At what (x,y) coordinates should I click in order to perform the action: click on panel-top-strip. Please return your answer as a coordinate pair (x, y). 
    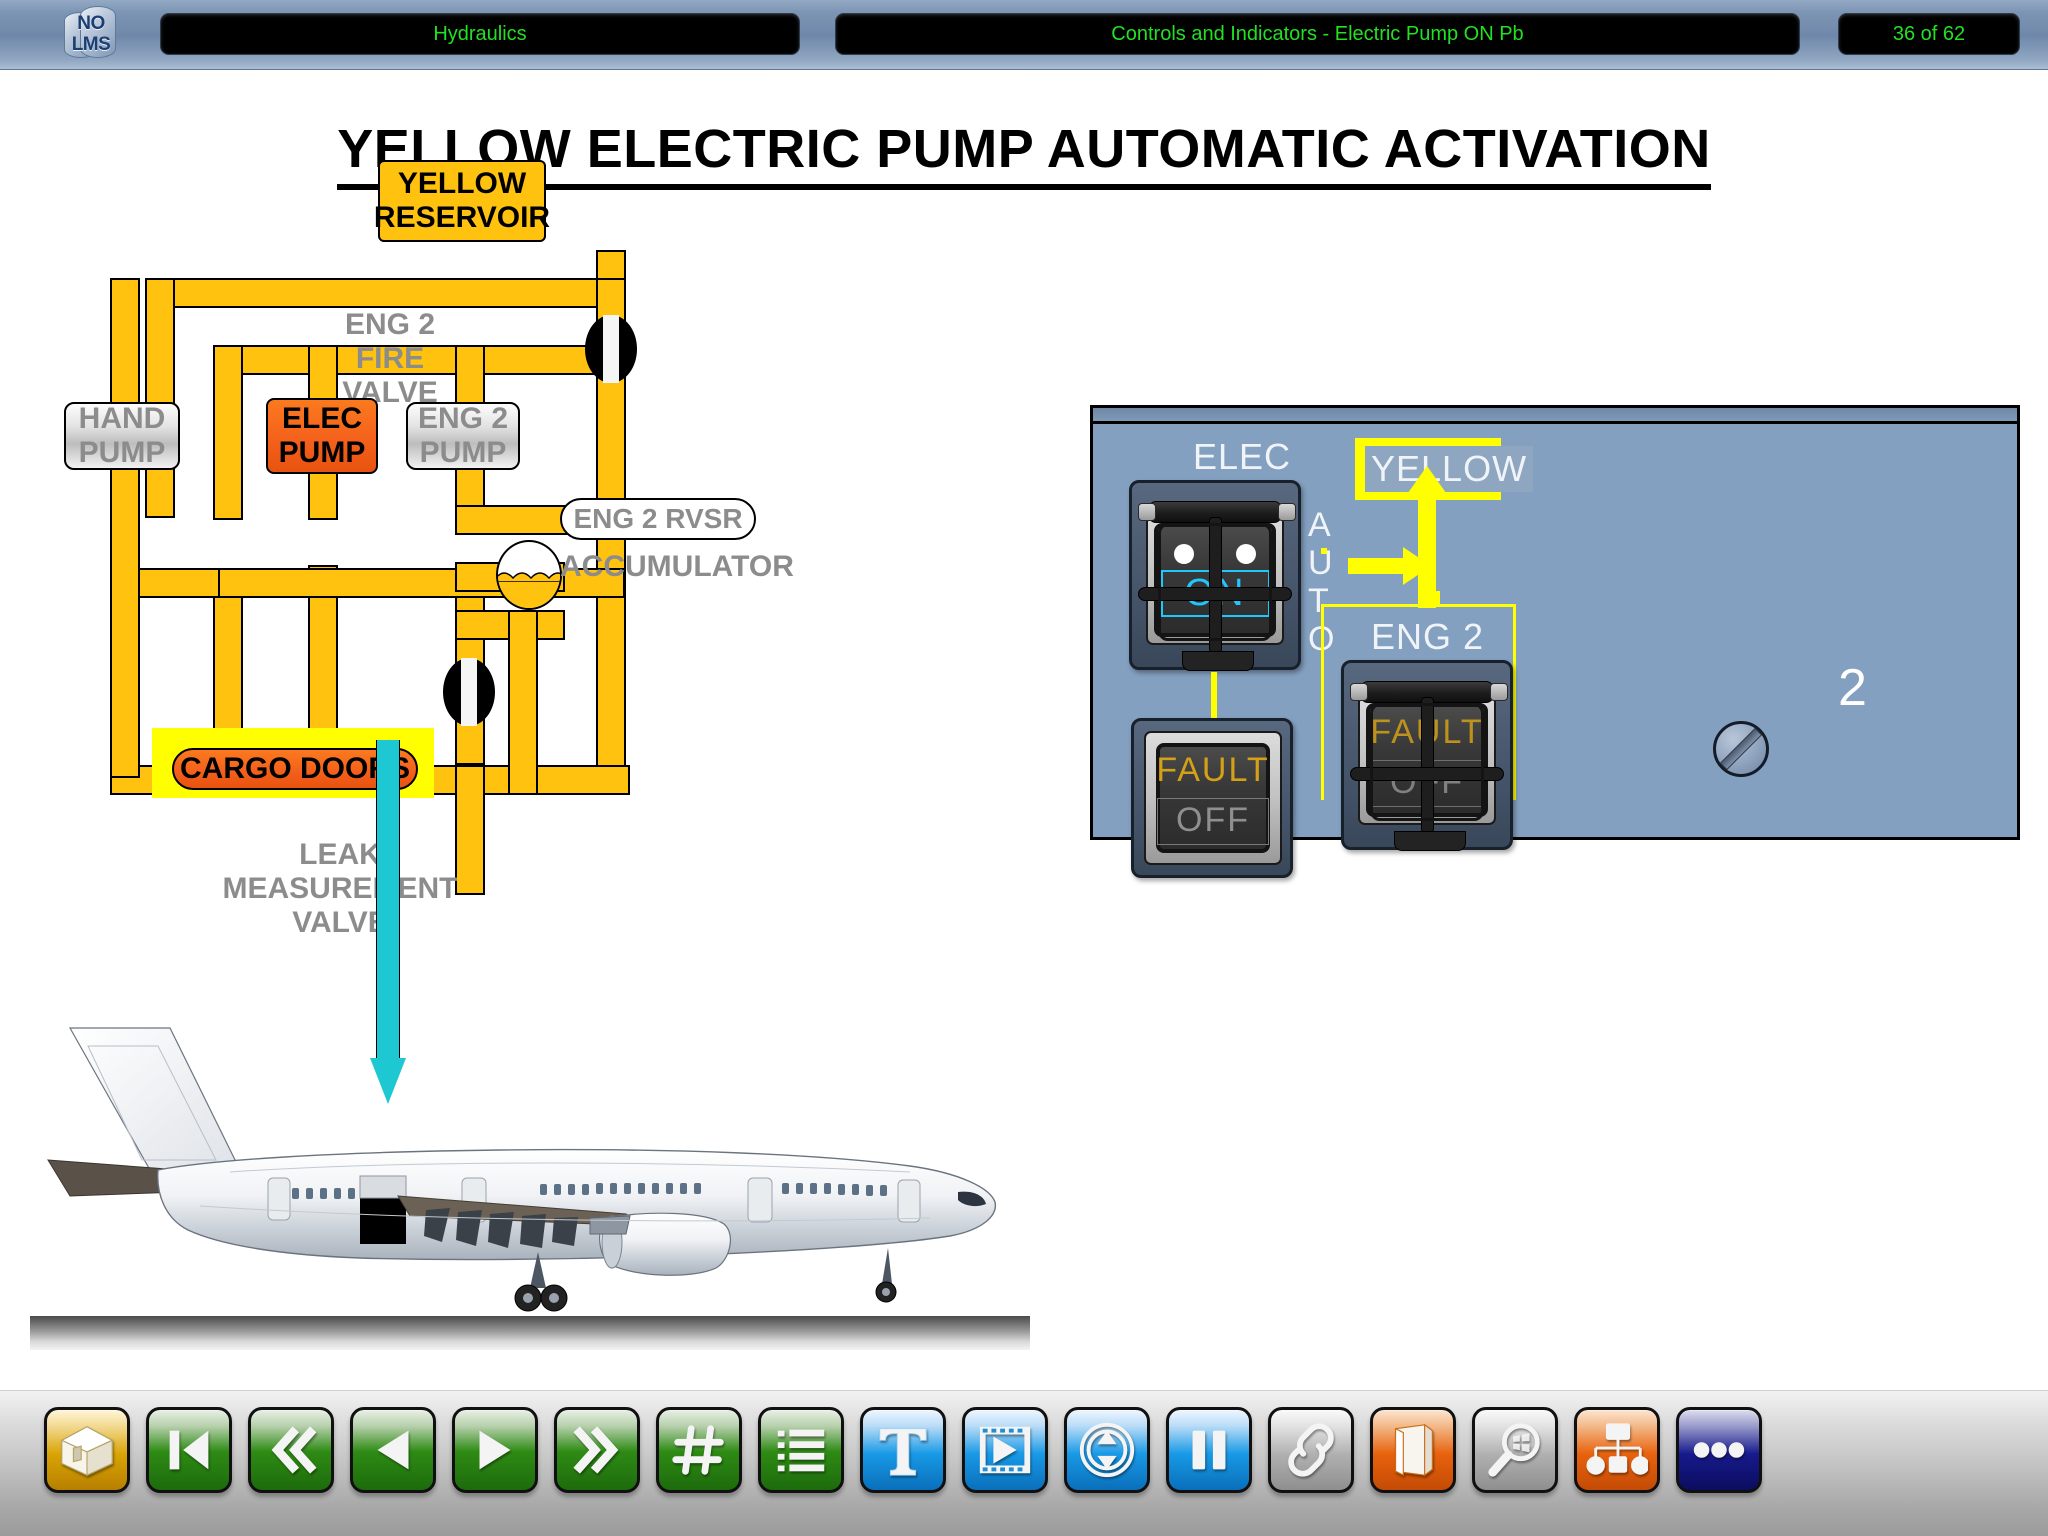
    Looking at the image, I should click on (1555, 416).